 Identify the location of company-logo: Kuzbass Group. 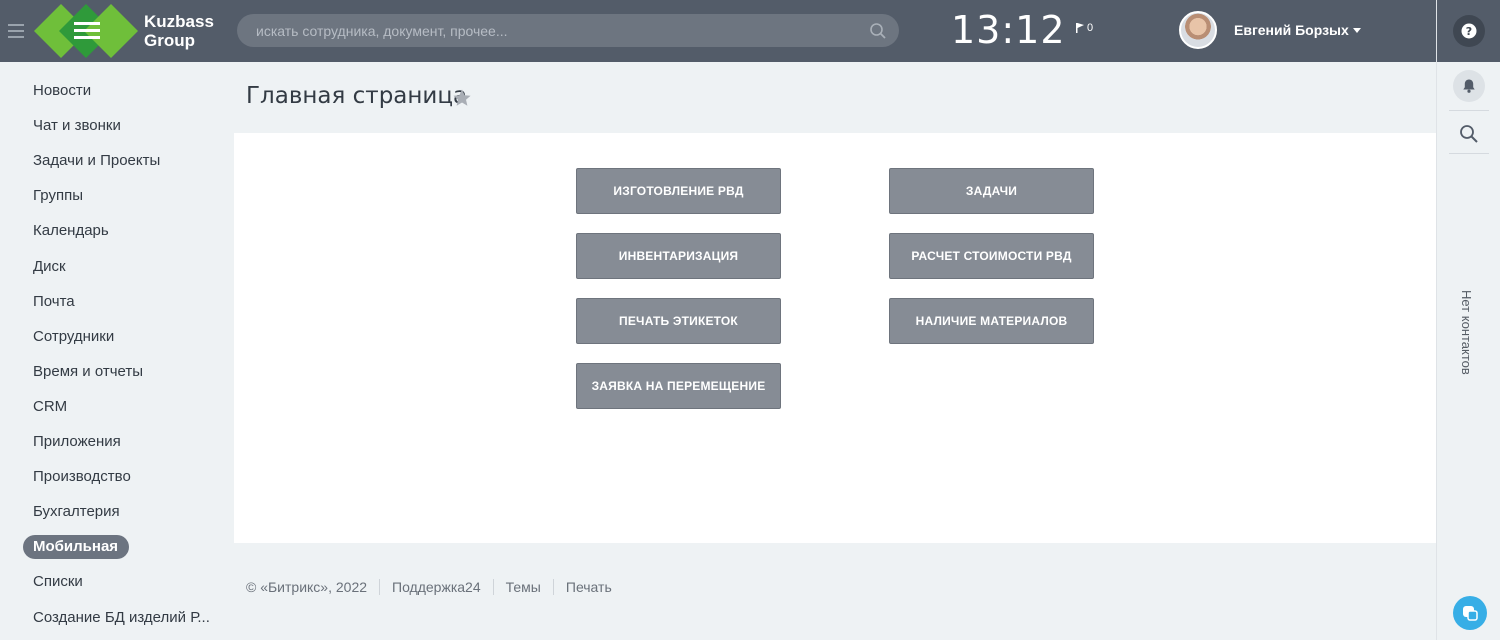
(129, 31).